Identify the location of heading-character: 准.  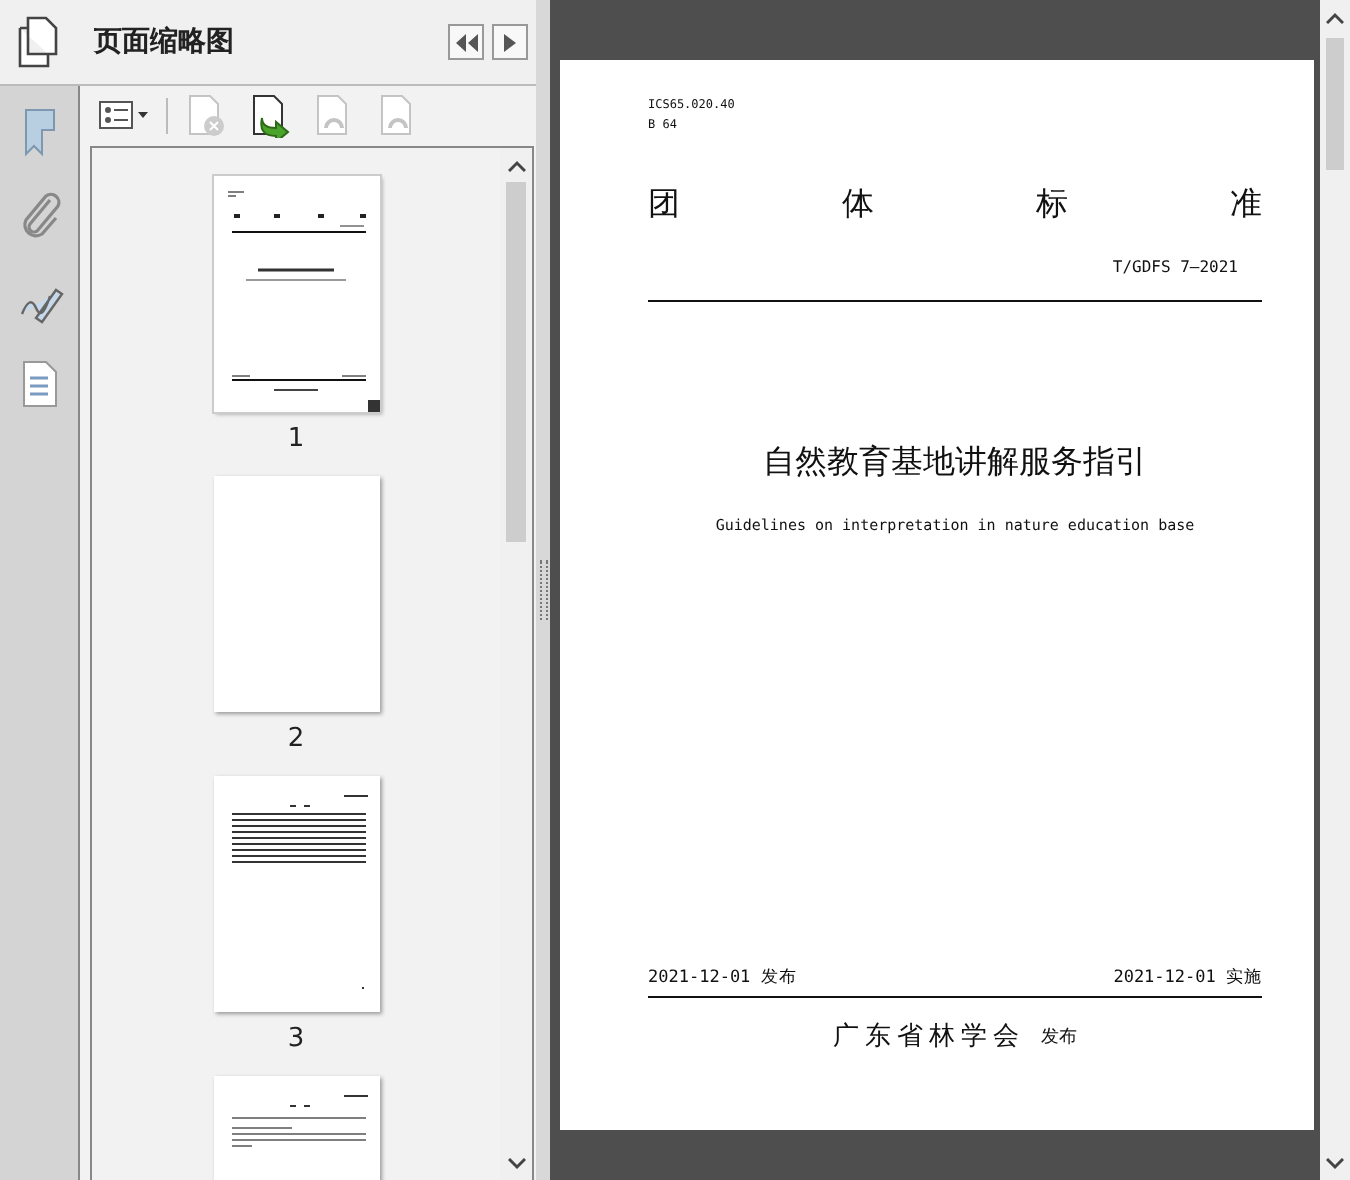
(1246, 205).